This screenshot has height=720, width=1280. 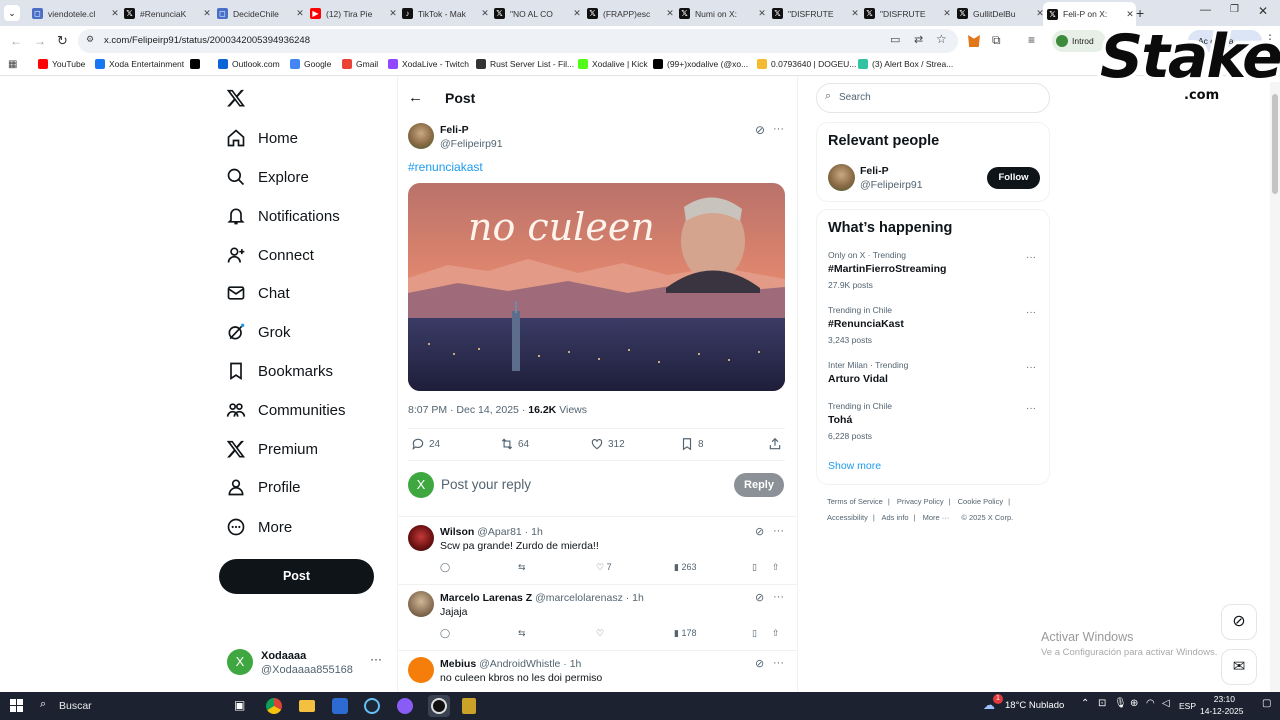 What do you see at coordinates (310, 64) in the screenshot?
I see `bookmark-item: Google` at bounding box center [310, 64].